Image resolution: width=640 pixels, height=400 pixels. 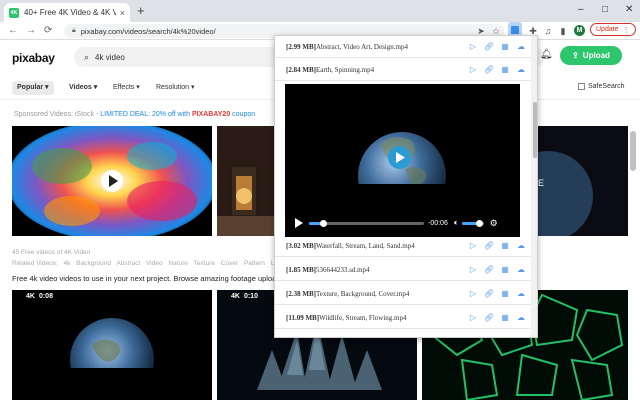 I want to click on search-value: 4k video, so click(x=110, y=57).